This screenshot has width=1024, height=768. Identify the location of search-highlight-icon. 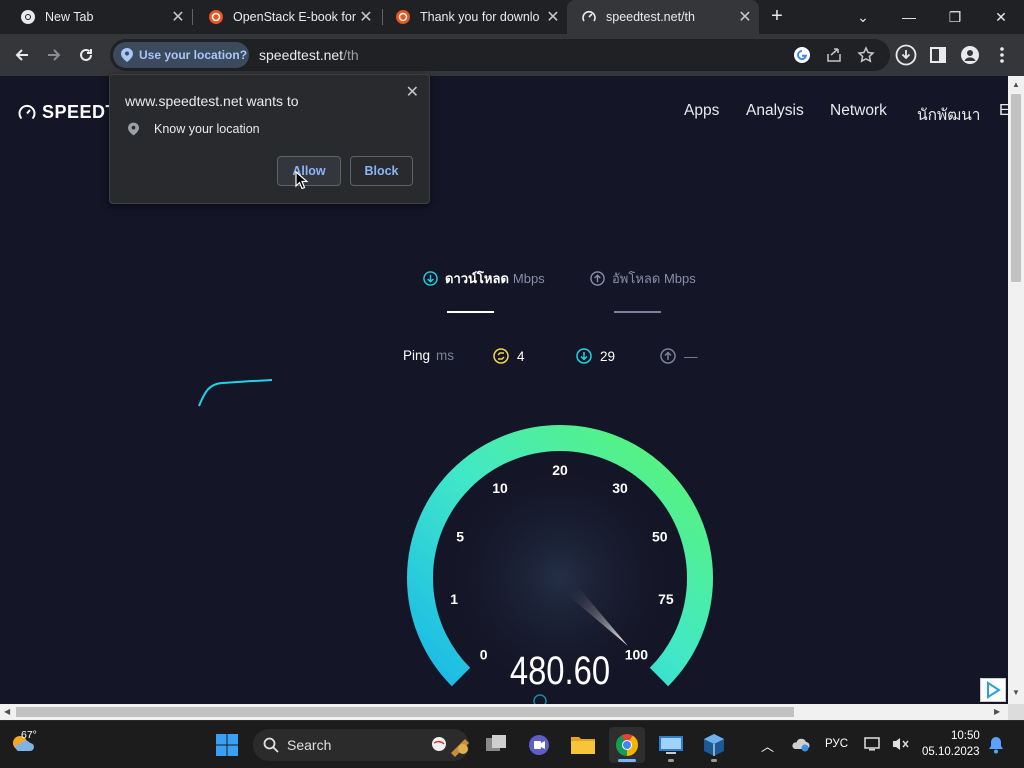
(450, 747).